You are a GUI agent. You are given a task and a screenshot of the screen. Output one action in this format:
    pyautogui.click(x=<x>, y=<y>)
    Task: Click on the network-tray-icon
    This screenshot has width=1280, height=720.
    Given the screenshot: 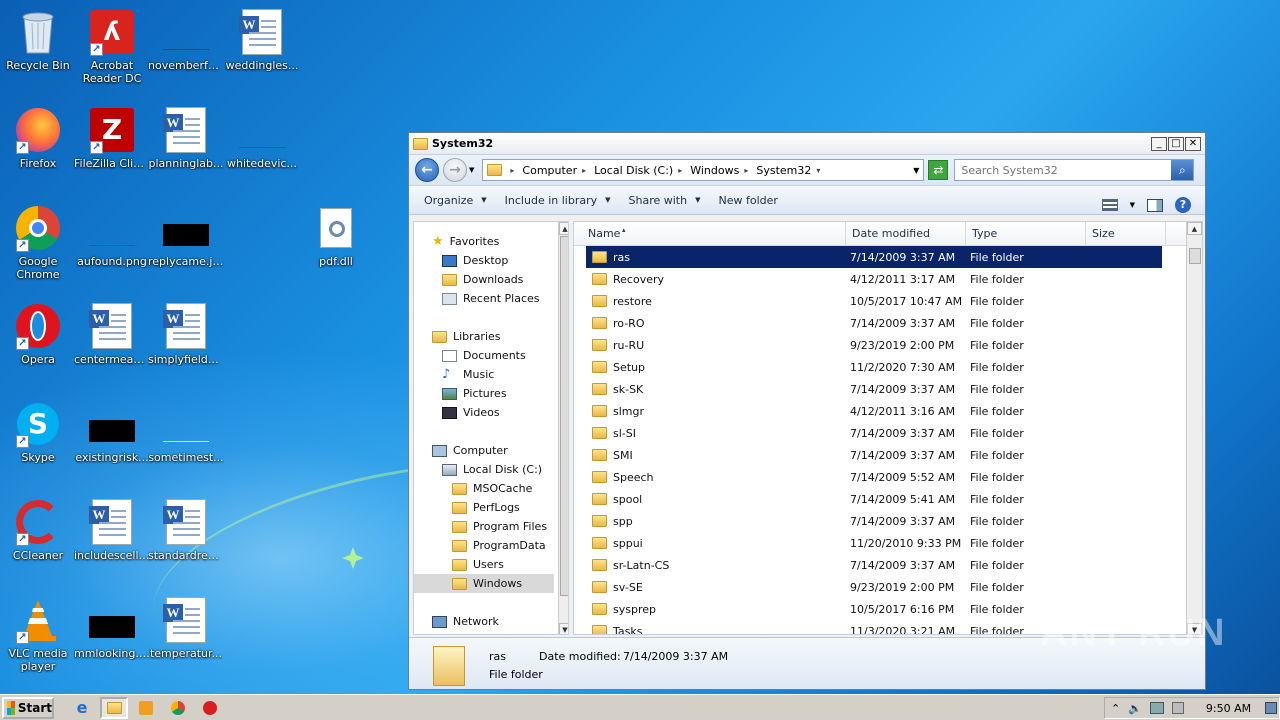 What is the action you would take?
    pyautogui.click(x=1156, y=708)
    